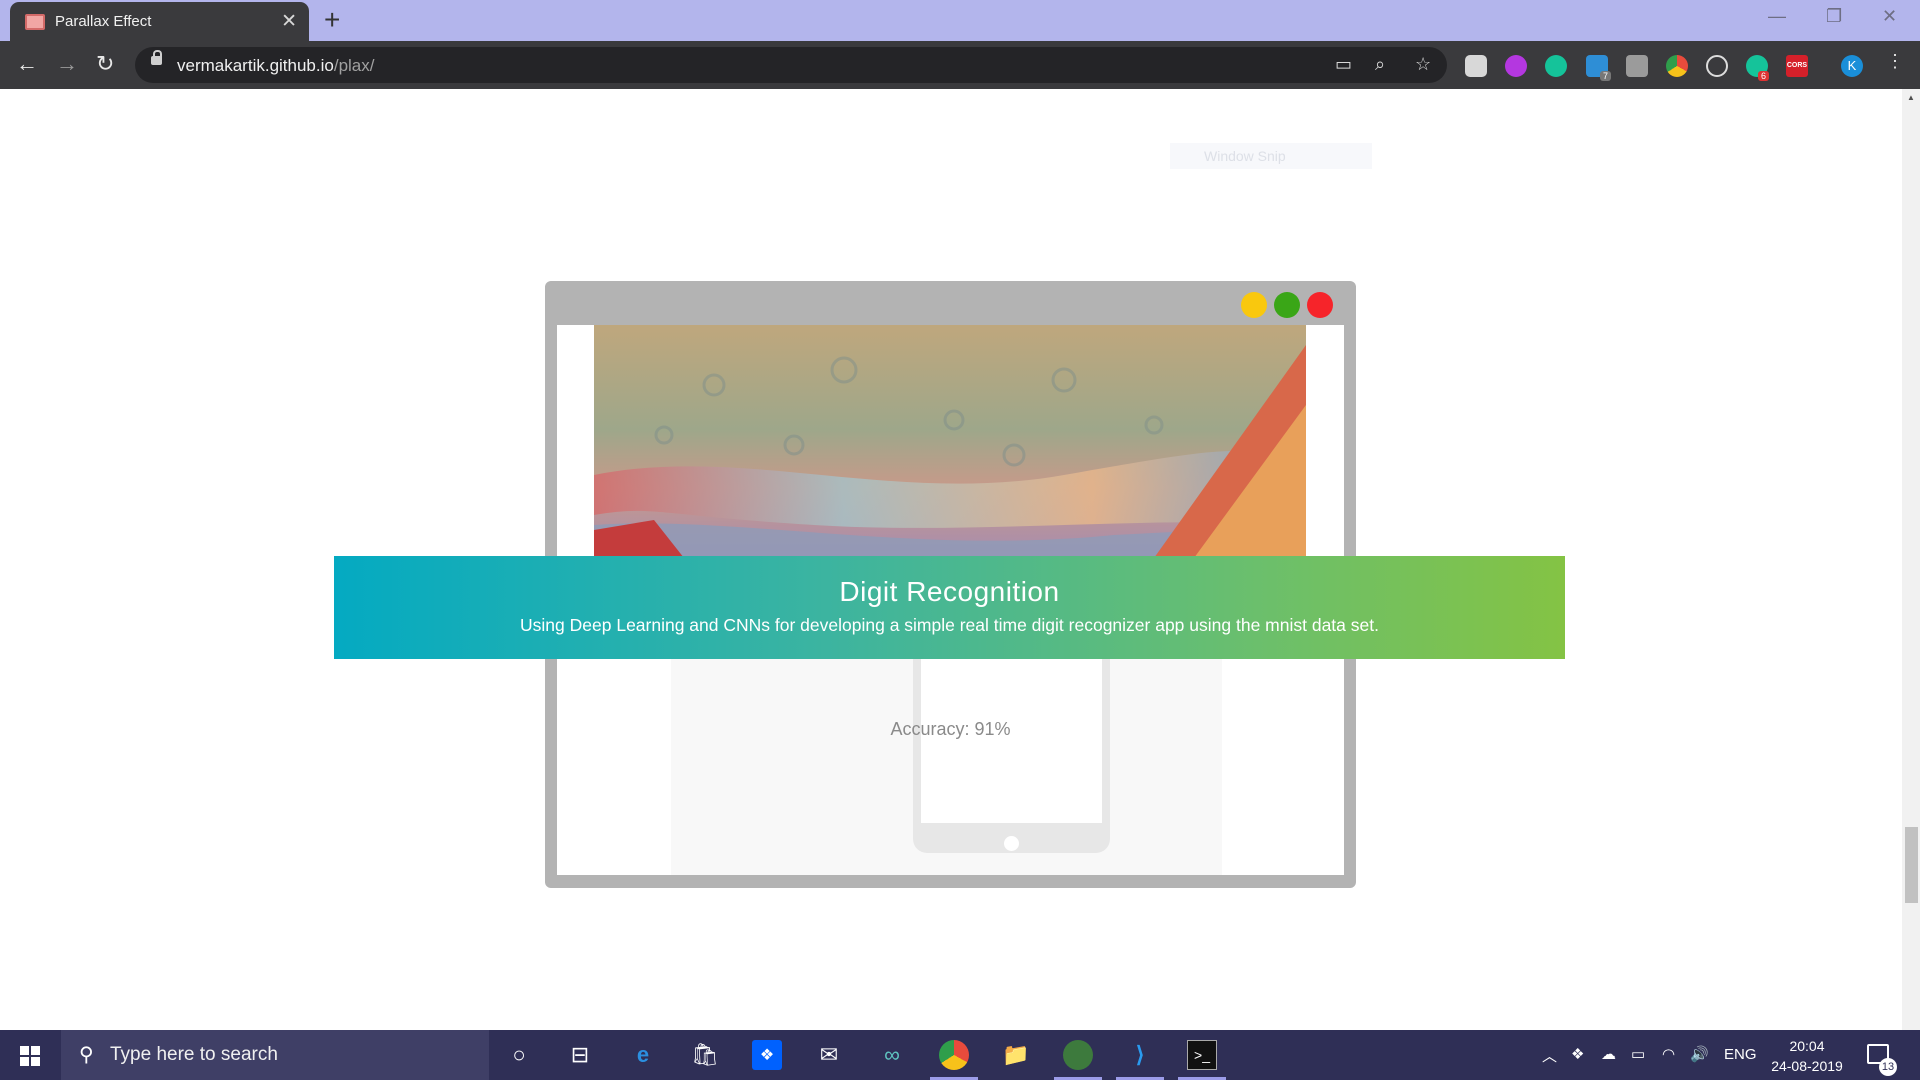 The height and width of the screenshot is (1080, 1920). I want to click on scrollbar-thumb, so click(1911, 865).